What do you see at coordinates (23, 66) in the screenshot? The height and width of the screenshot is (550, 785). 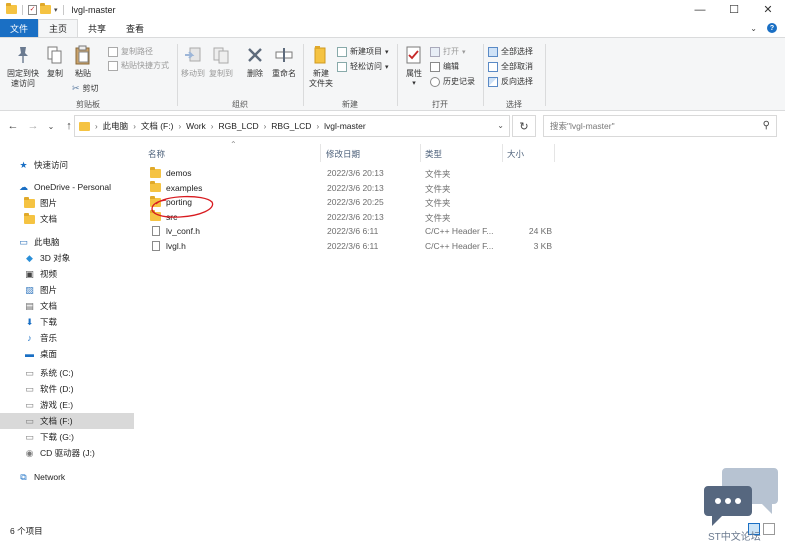 I see `pin-quick-access-button: 固定到快 速访问` at bounding box center [23, 66].